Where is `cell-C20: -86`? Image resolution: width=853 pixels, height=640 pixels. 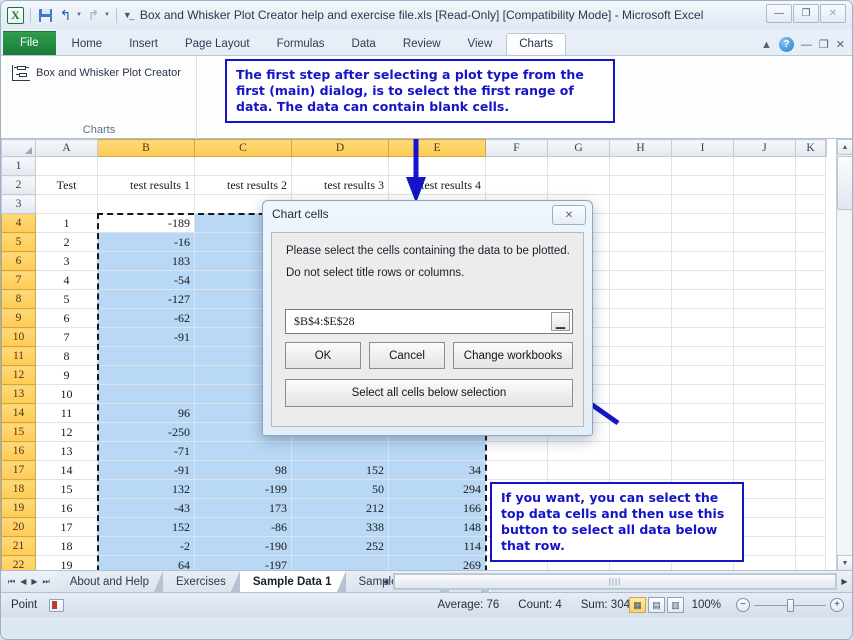 cell-C20: -86 is located at coordinates (243, 527).